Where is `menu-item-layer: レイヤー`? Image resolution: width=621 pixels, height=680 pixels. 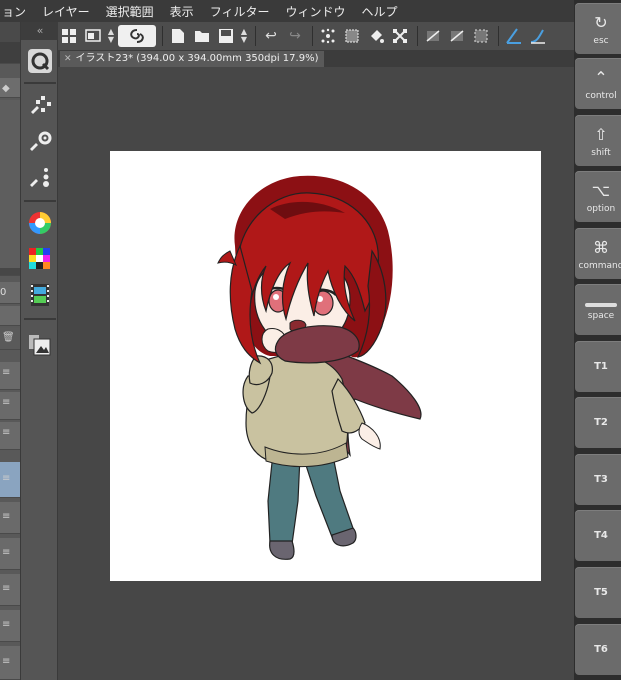
menu-item-layer: レイヤー is located at coordinates (66, 11).